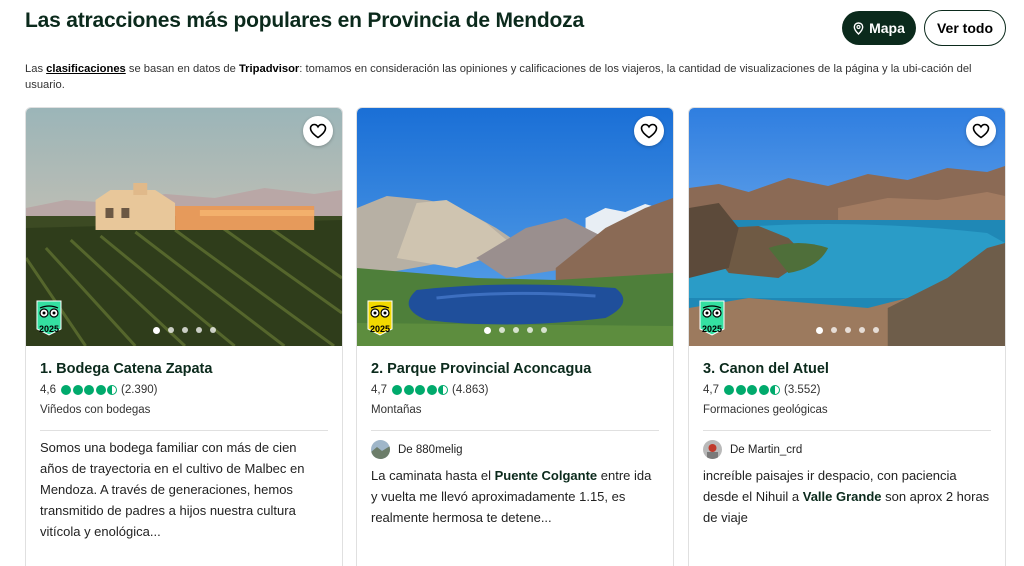 The width and height of the screenshot is (1024, 566). I want to click on review-count: (2.390), so click(139, 390).